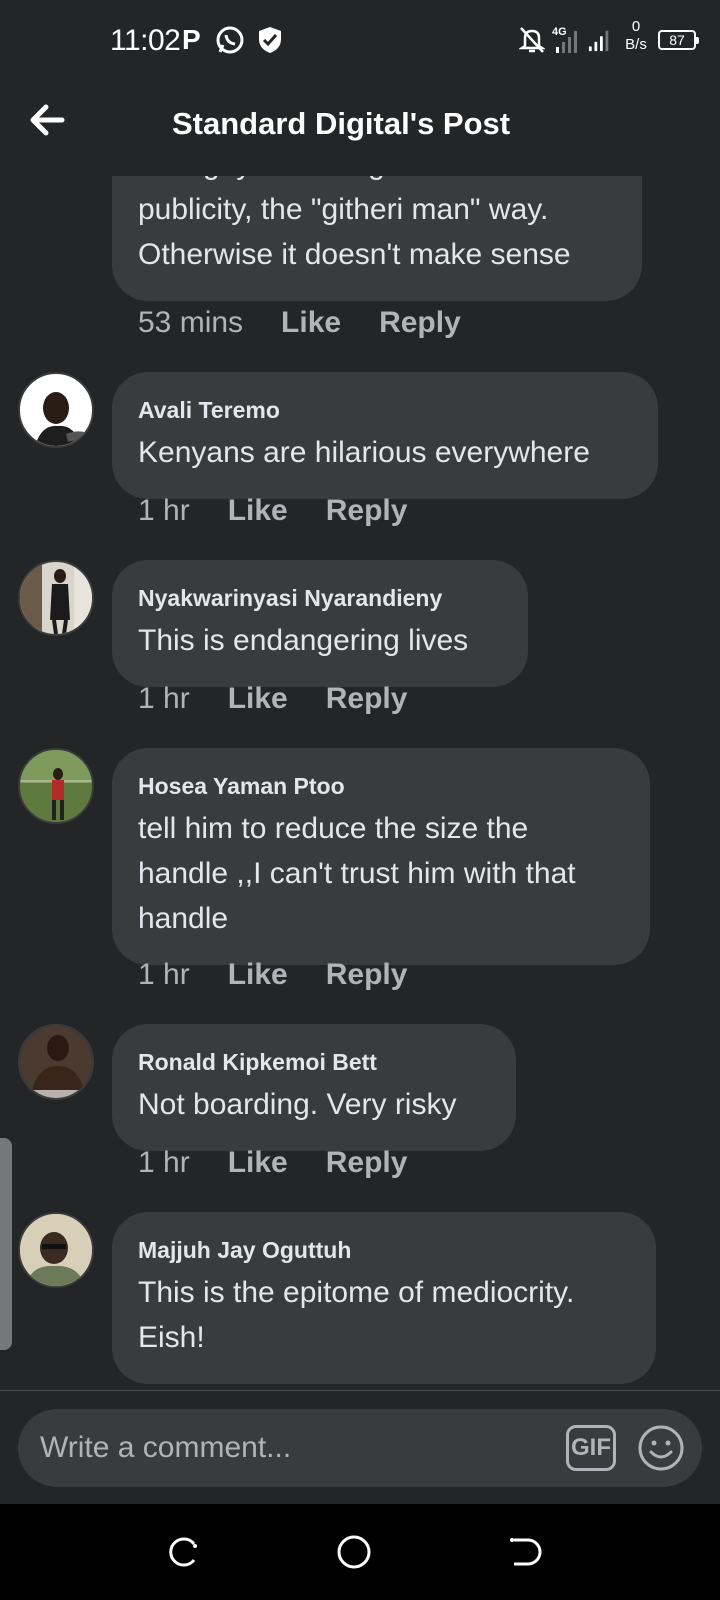 This screenshot has height=1600, width=720. I want to click on comment-author: Nyakwarinyasi Nyarandieny, so click(320, 598).